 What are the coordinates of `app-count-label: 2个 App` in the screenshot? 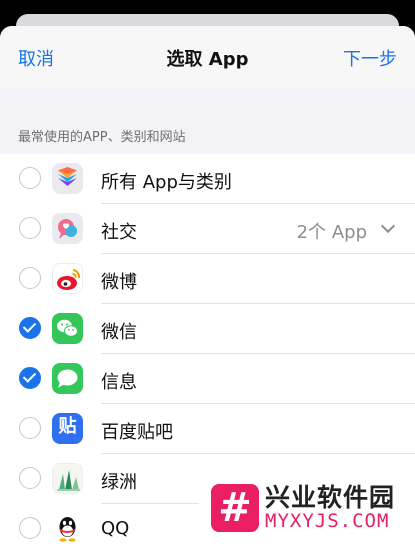 It's located at (331, 232).